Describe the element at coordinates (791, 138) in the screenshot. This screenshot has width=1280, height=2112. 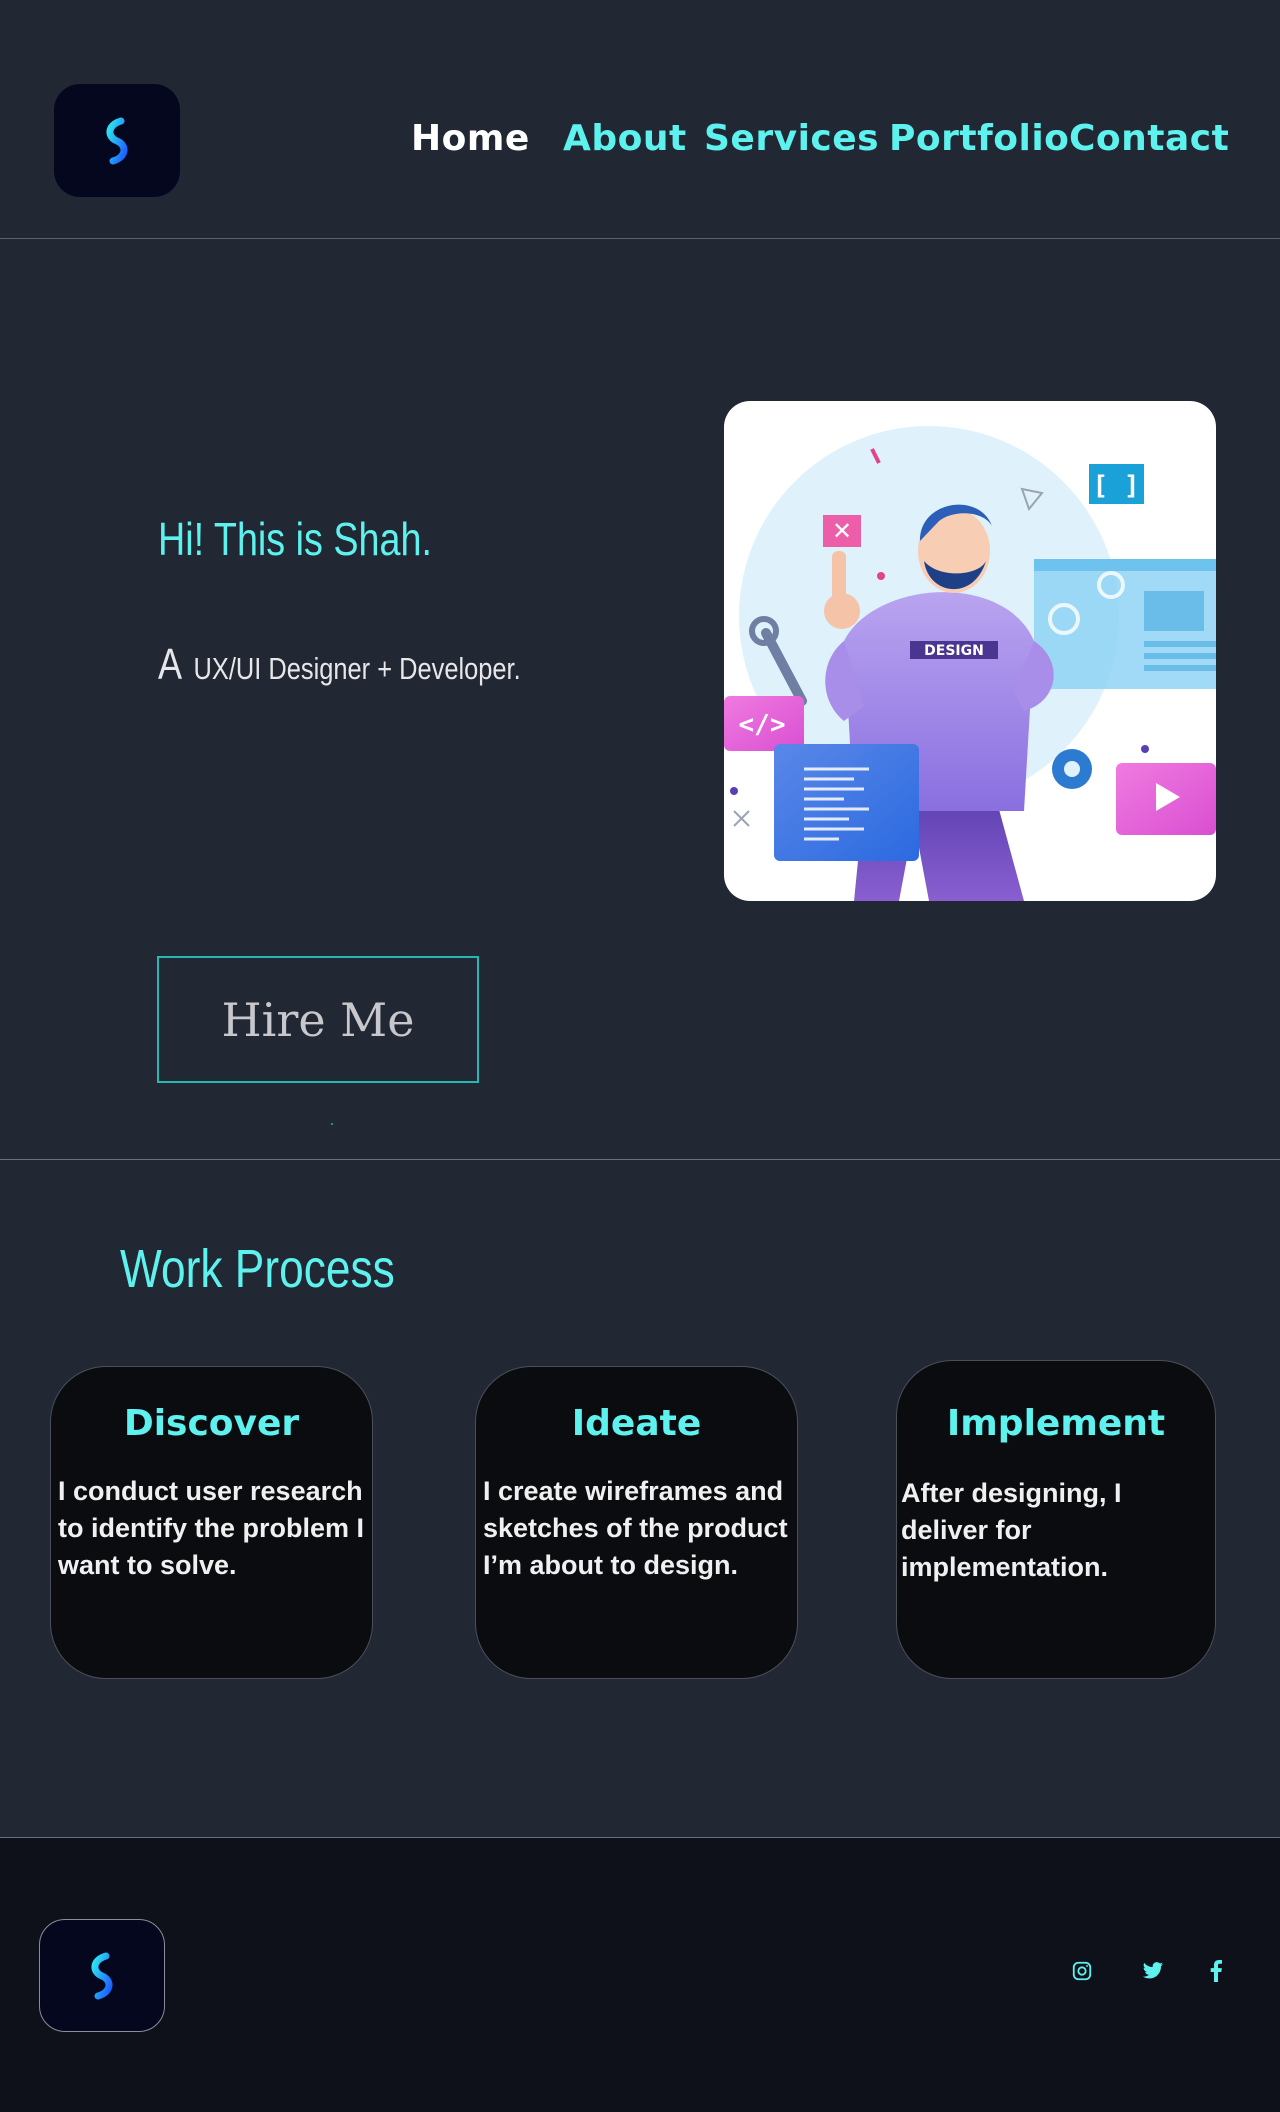
I see `nav-services: Services` at that location.